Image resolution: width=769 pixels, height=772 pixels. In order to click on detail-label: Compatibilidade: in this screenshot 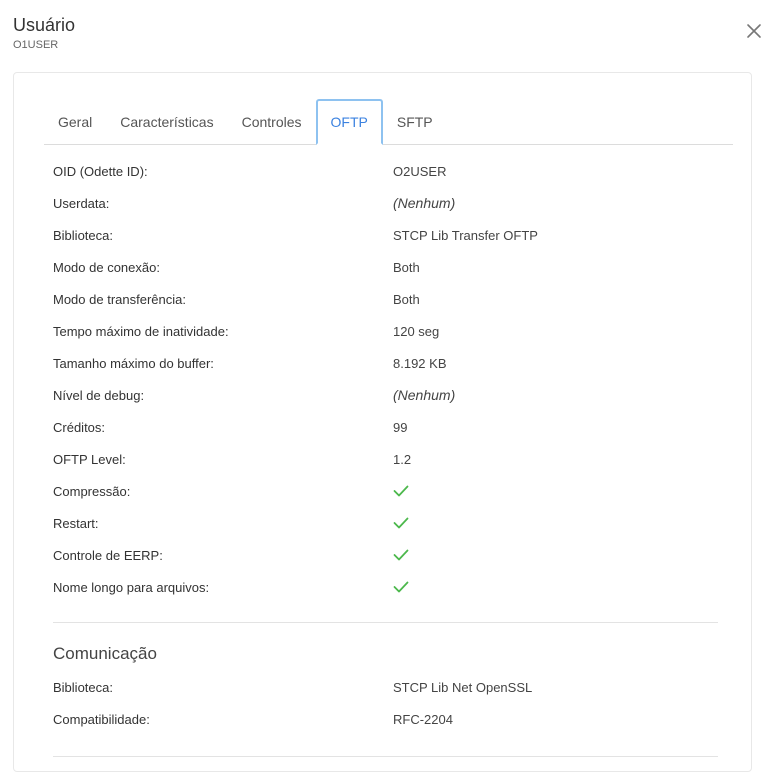, I will do `click(101, 719)`.